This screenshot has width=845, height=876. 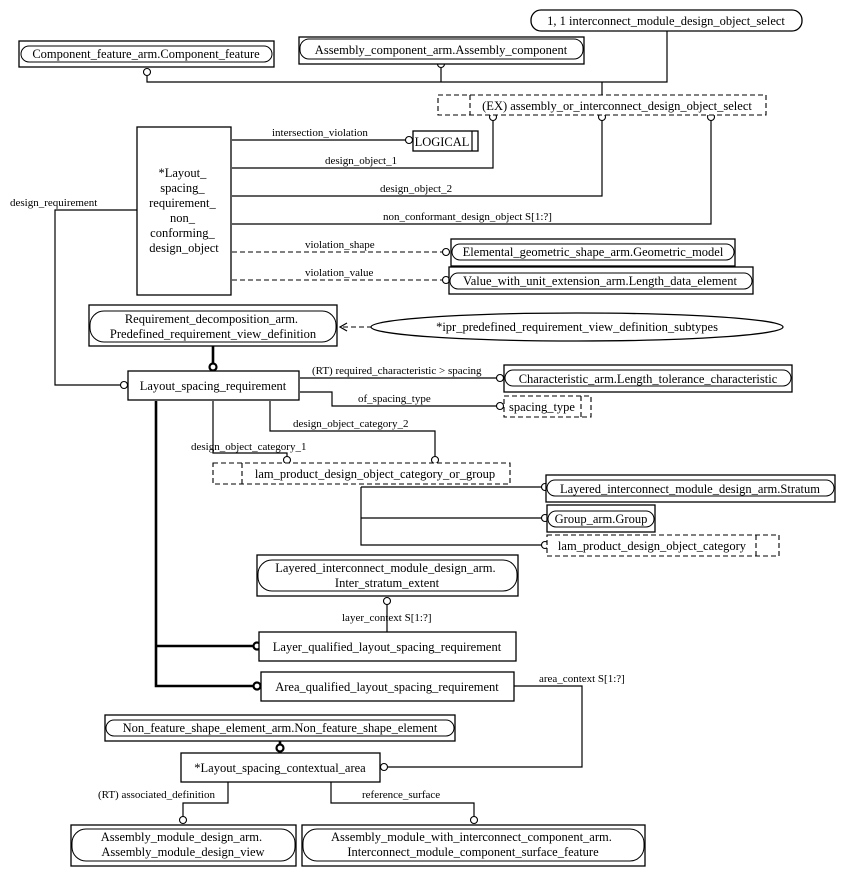 I want to click on entity-label: Component_feature_arm.Component_feature, so click(x=146, y=54).